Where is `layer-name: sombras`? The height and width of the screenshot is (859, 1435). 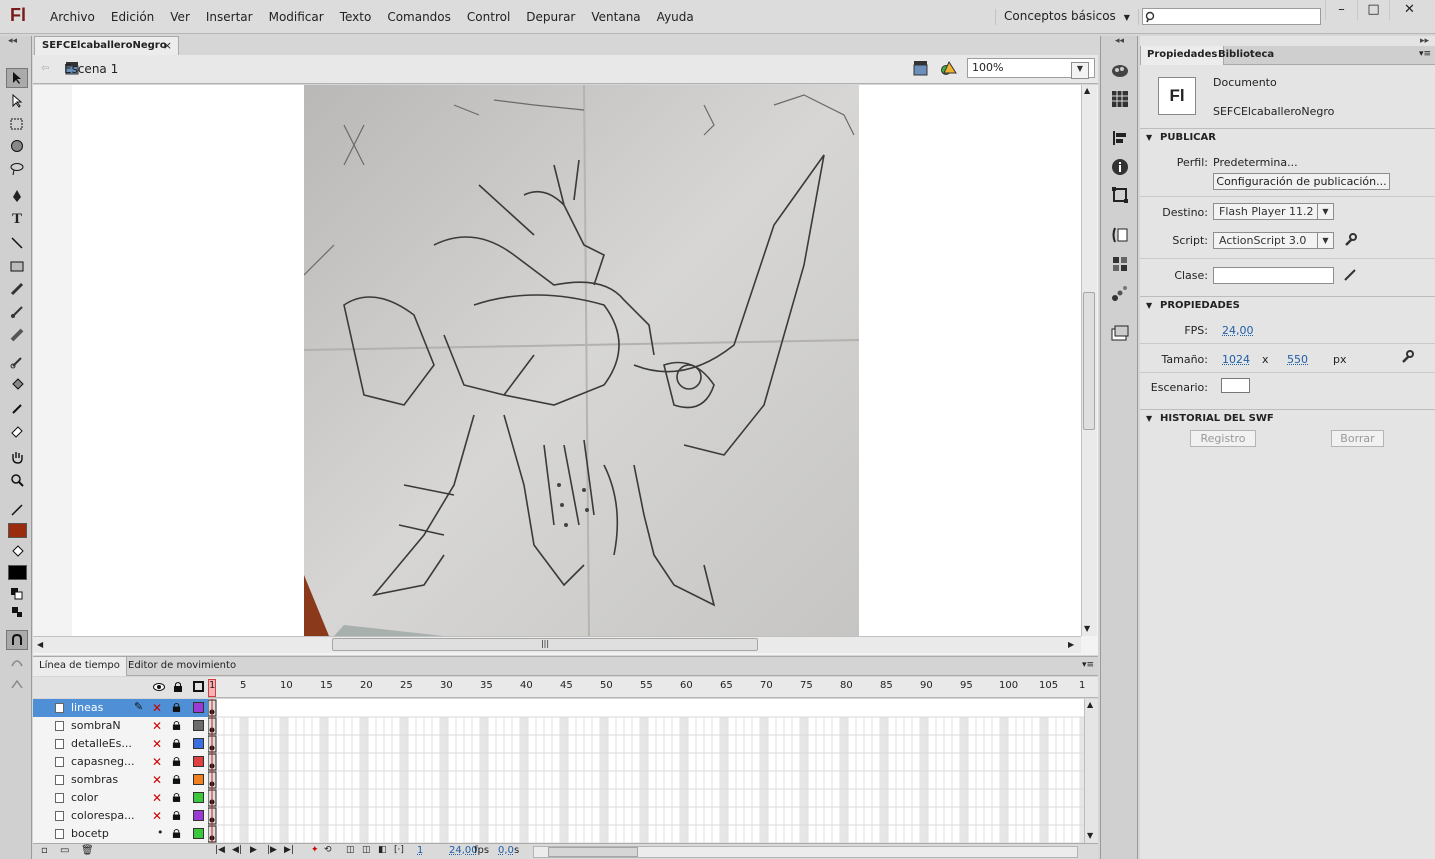
layer-name: sombras is located at coordinates (94, 779).